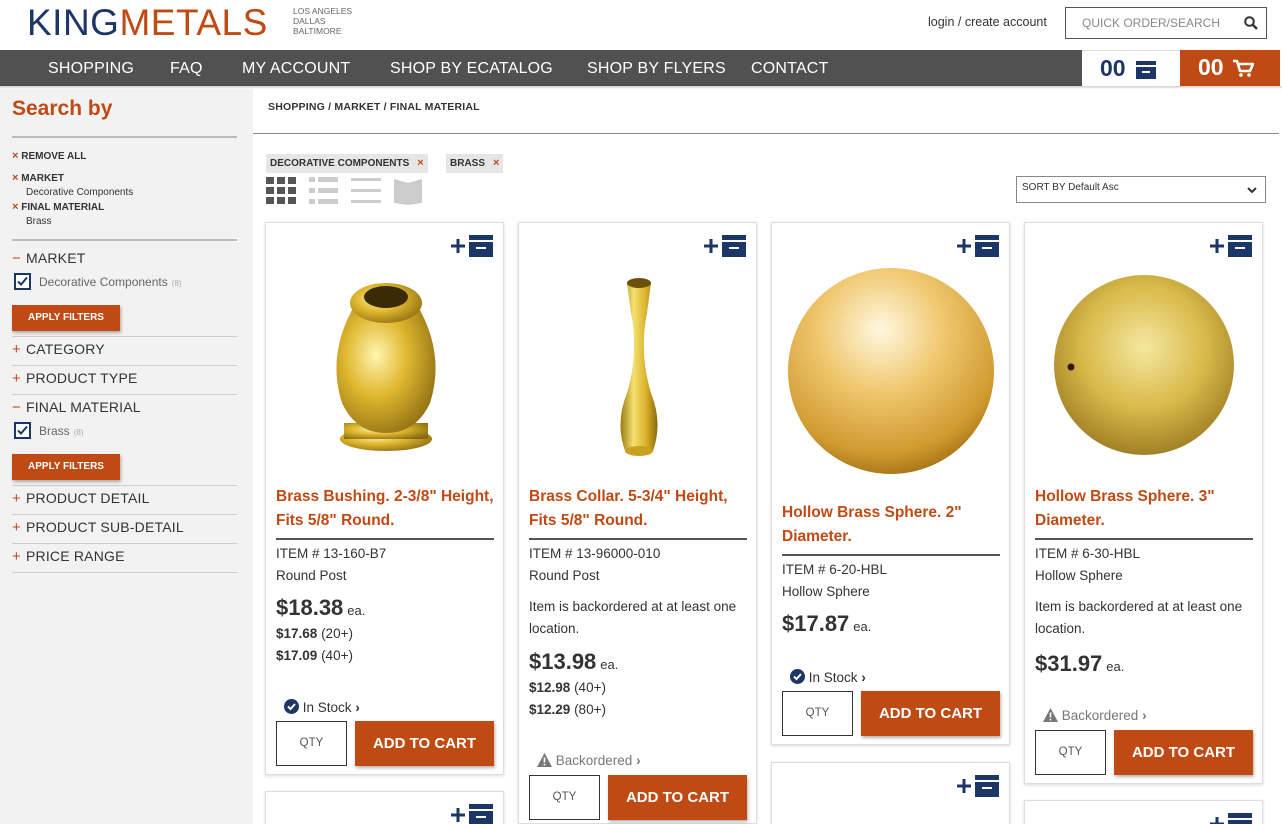  I want to click on logo-metals: METALS, so click(193, 22).